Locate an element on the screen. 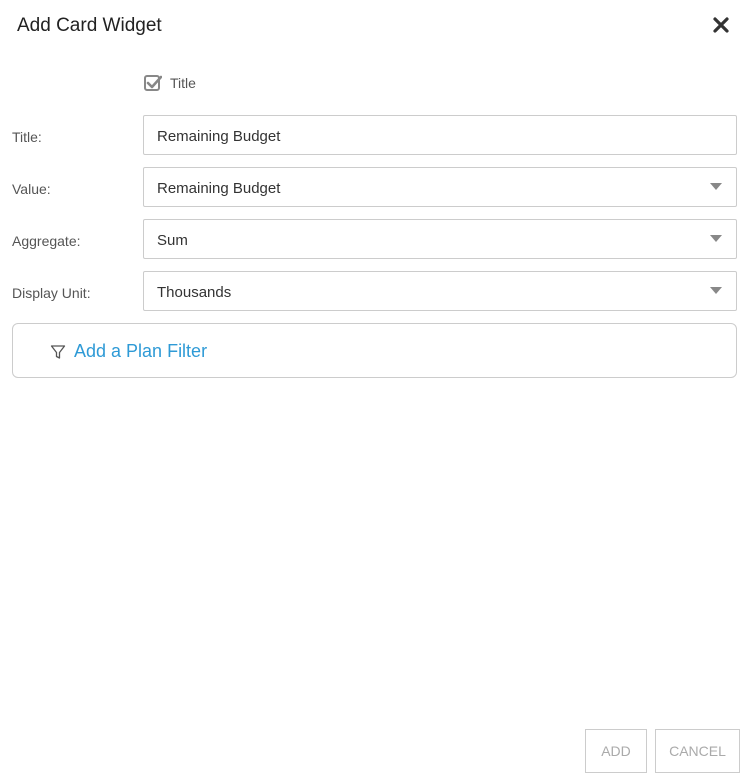 The height and width of the screenshot is (781, 746). add-plan-filter-link: Add a Plan Filter is located at coordinates (128, 351).